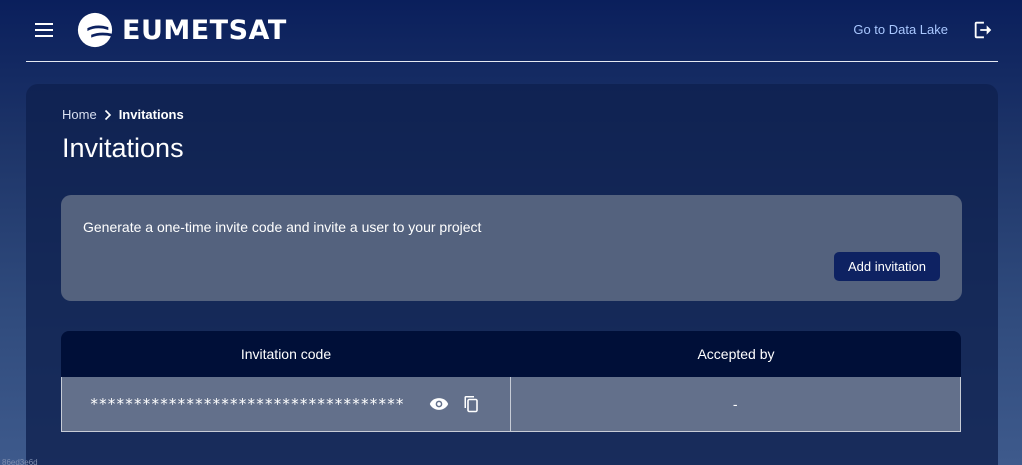 Image resolution: width=1022 pixels, height=465 pixels. Describe the element at coordinates (471, 404) in the screenshot. I see `copy-icon` at that location.